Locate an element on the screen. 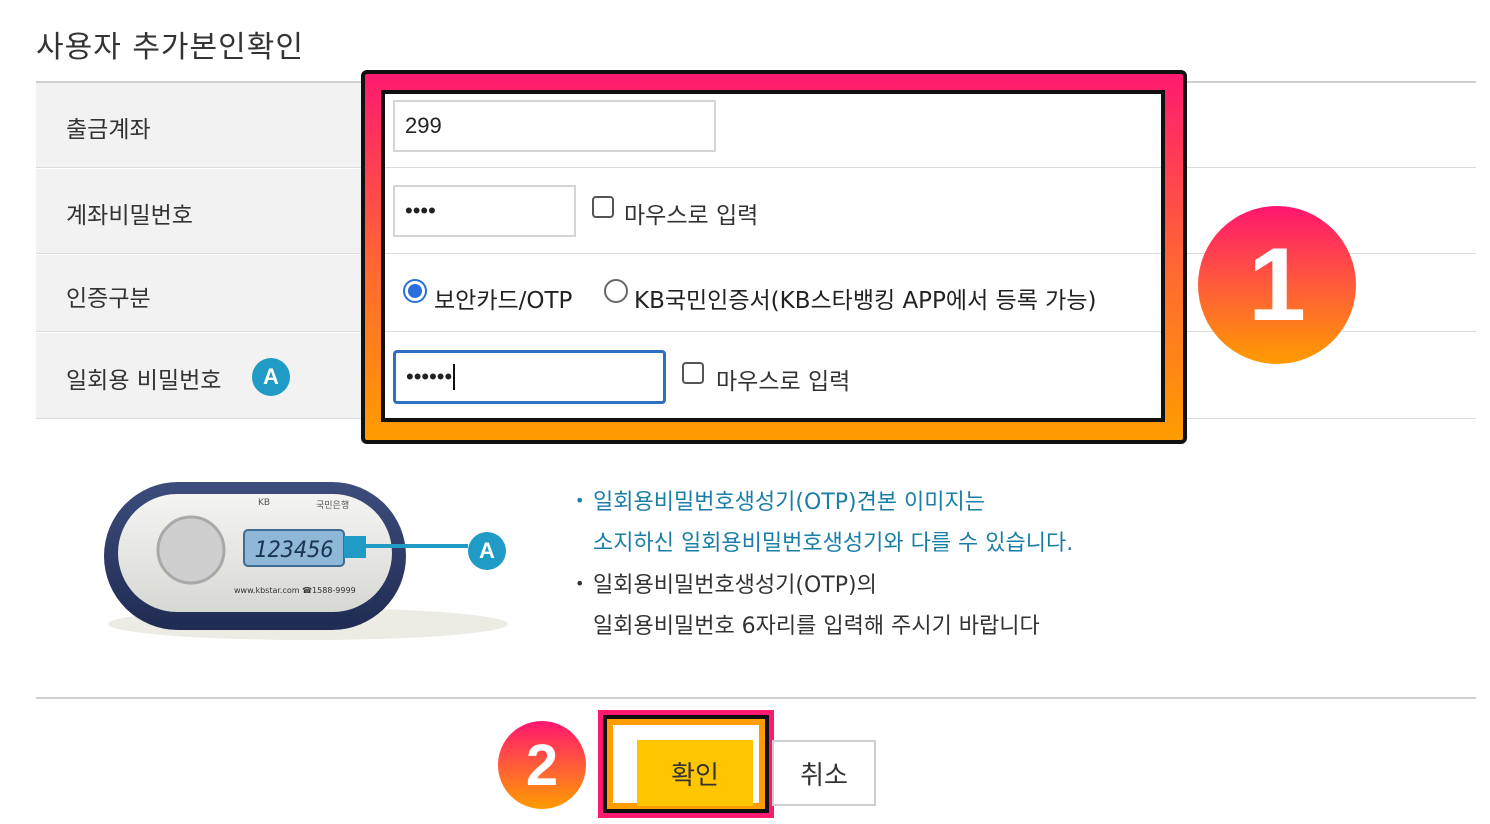 The image size is (1490, 824). confirm-button: 확인 is located at coordinates (695, 773).